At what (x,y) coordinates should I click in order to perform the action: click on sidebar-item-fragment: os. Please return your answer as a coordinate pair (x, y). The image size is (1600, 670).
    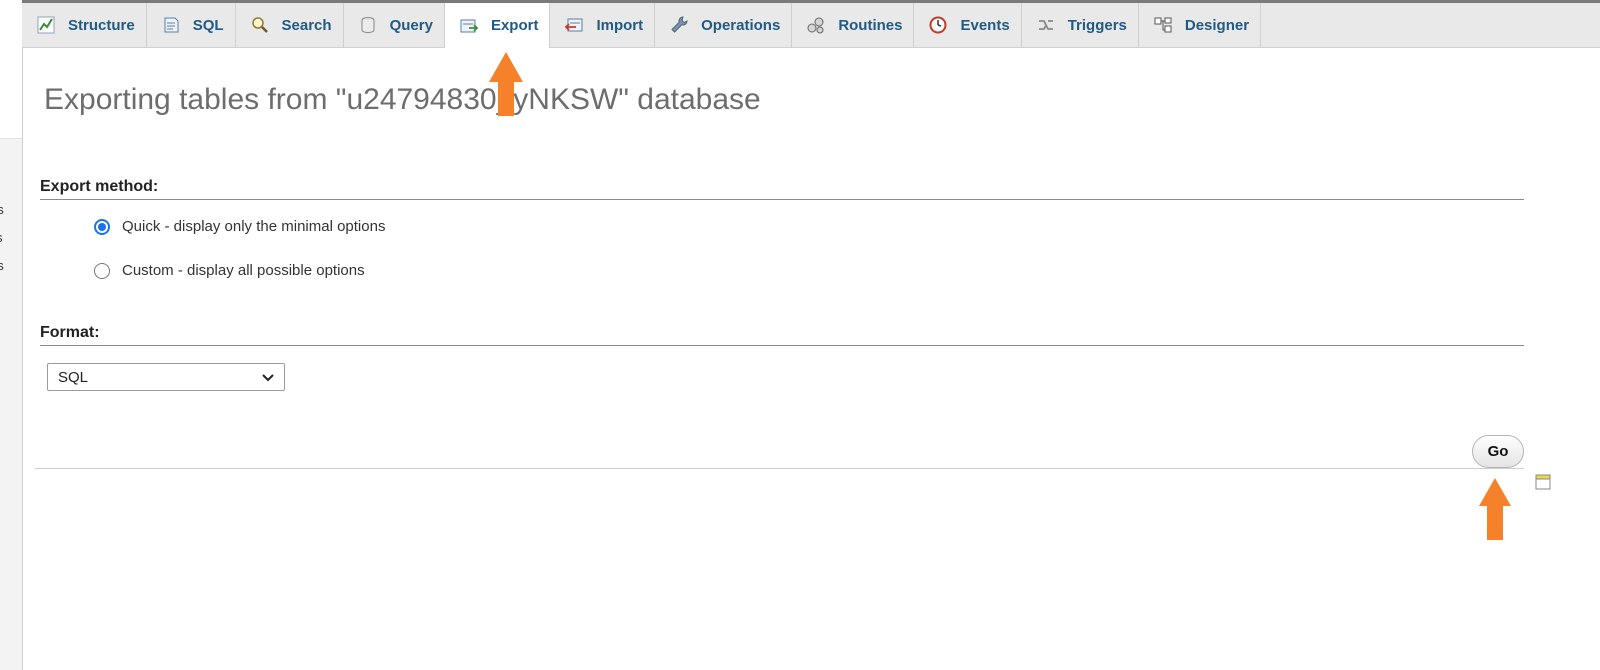
    Looking at the image, I should click on (2, 265).